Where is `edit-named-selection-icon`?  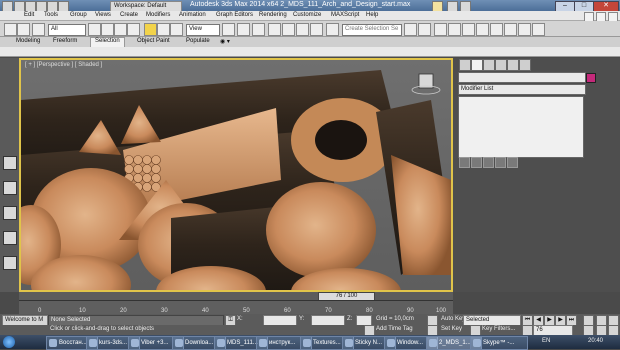
edit-named-selection-icon is located at coordinates (332, 29).